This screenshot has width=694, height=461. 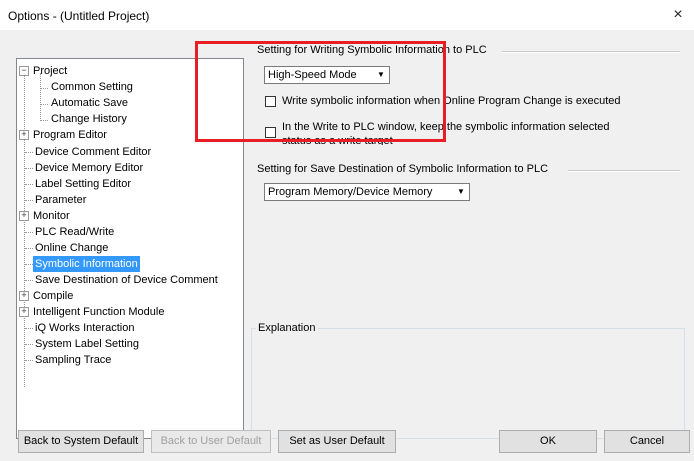 I want to click on tree-item-iq-works-interaction: iQ Works Interaction, so click(x=84, y=328).